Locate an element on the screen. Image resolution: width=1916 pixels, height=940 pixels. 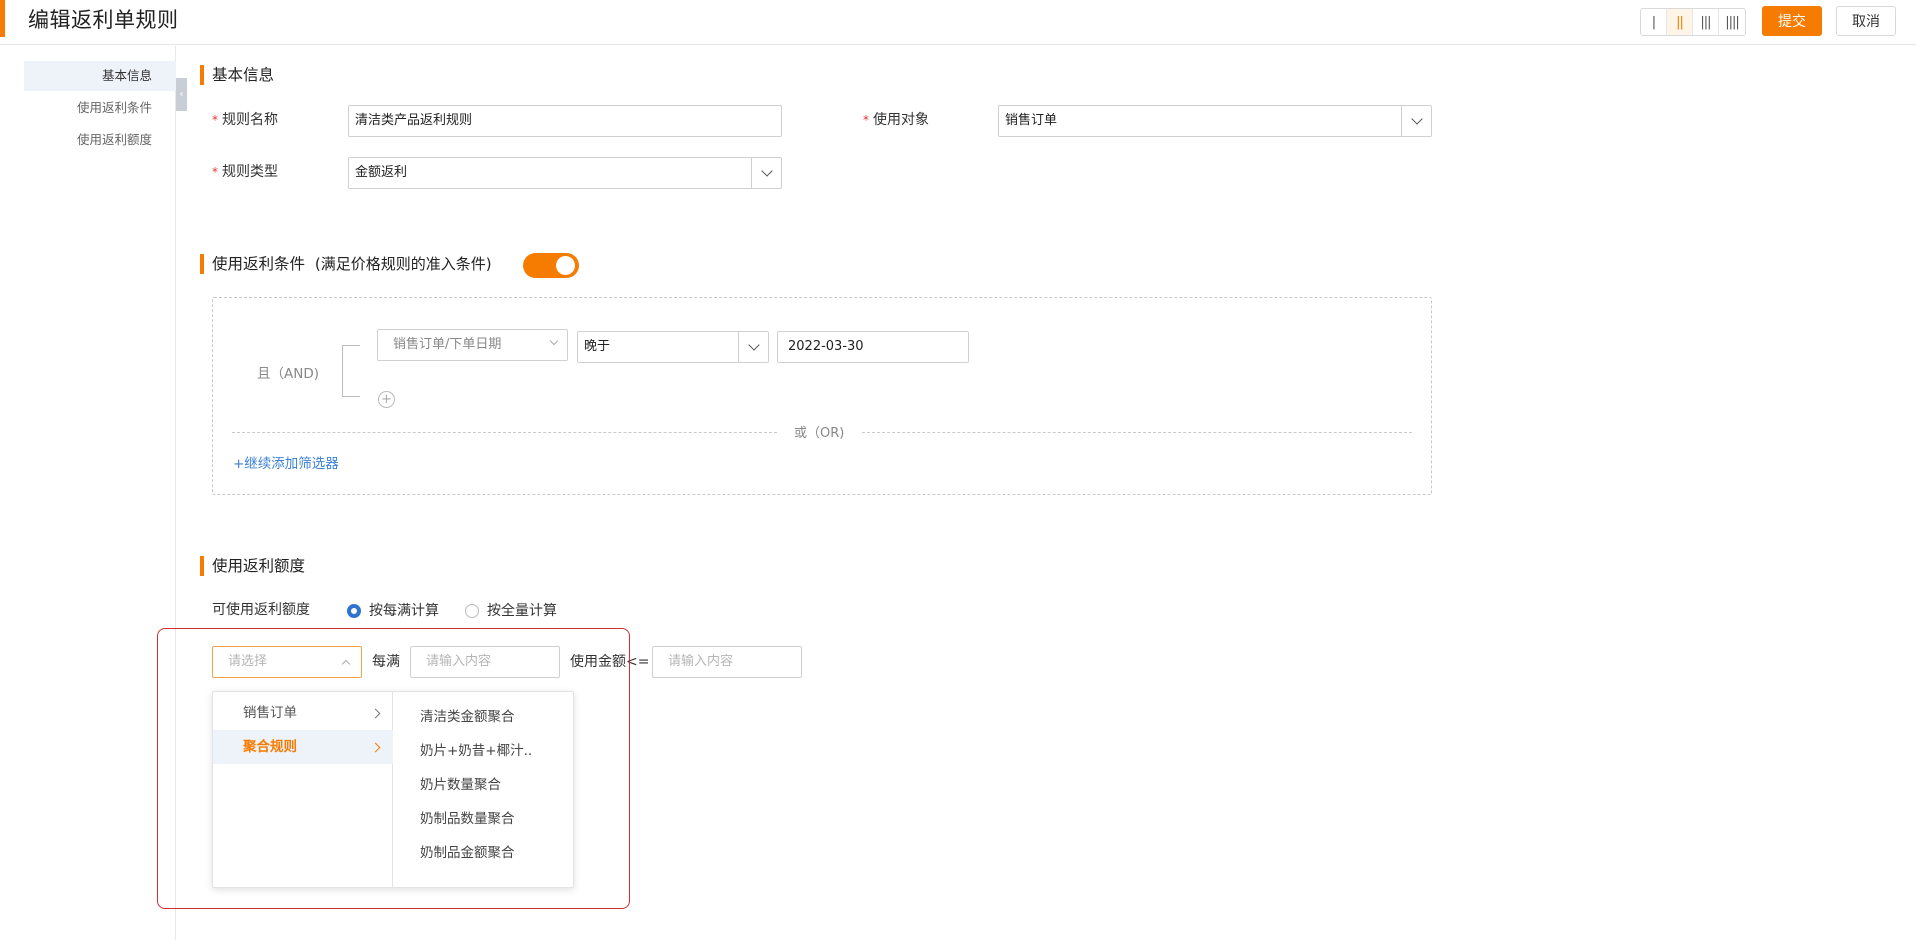
layout-four-column-button: |||| is located at coordinates (1732, 22).